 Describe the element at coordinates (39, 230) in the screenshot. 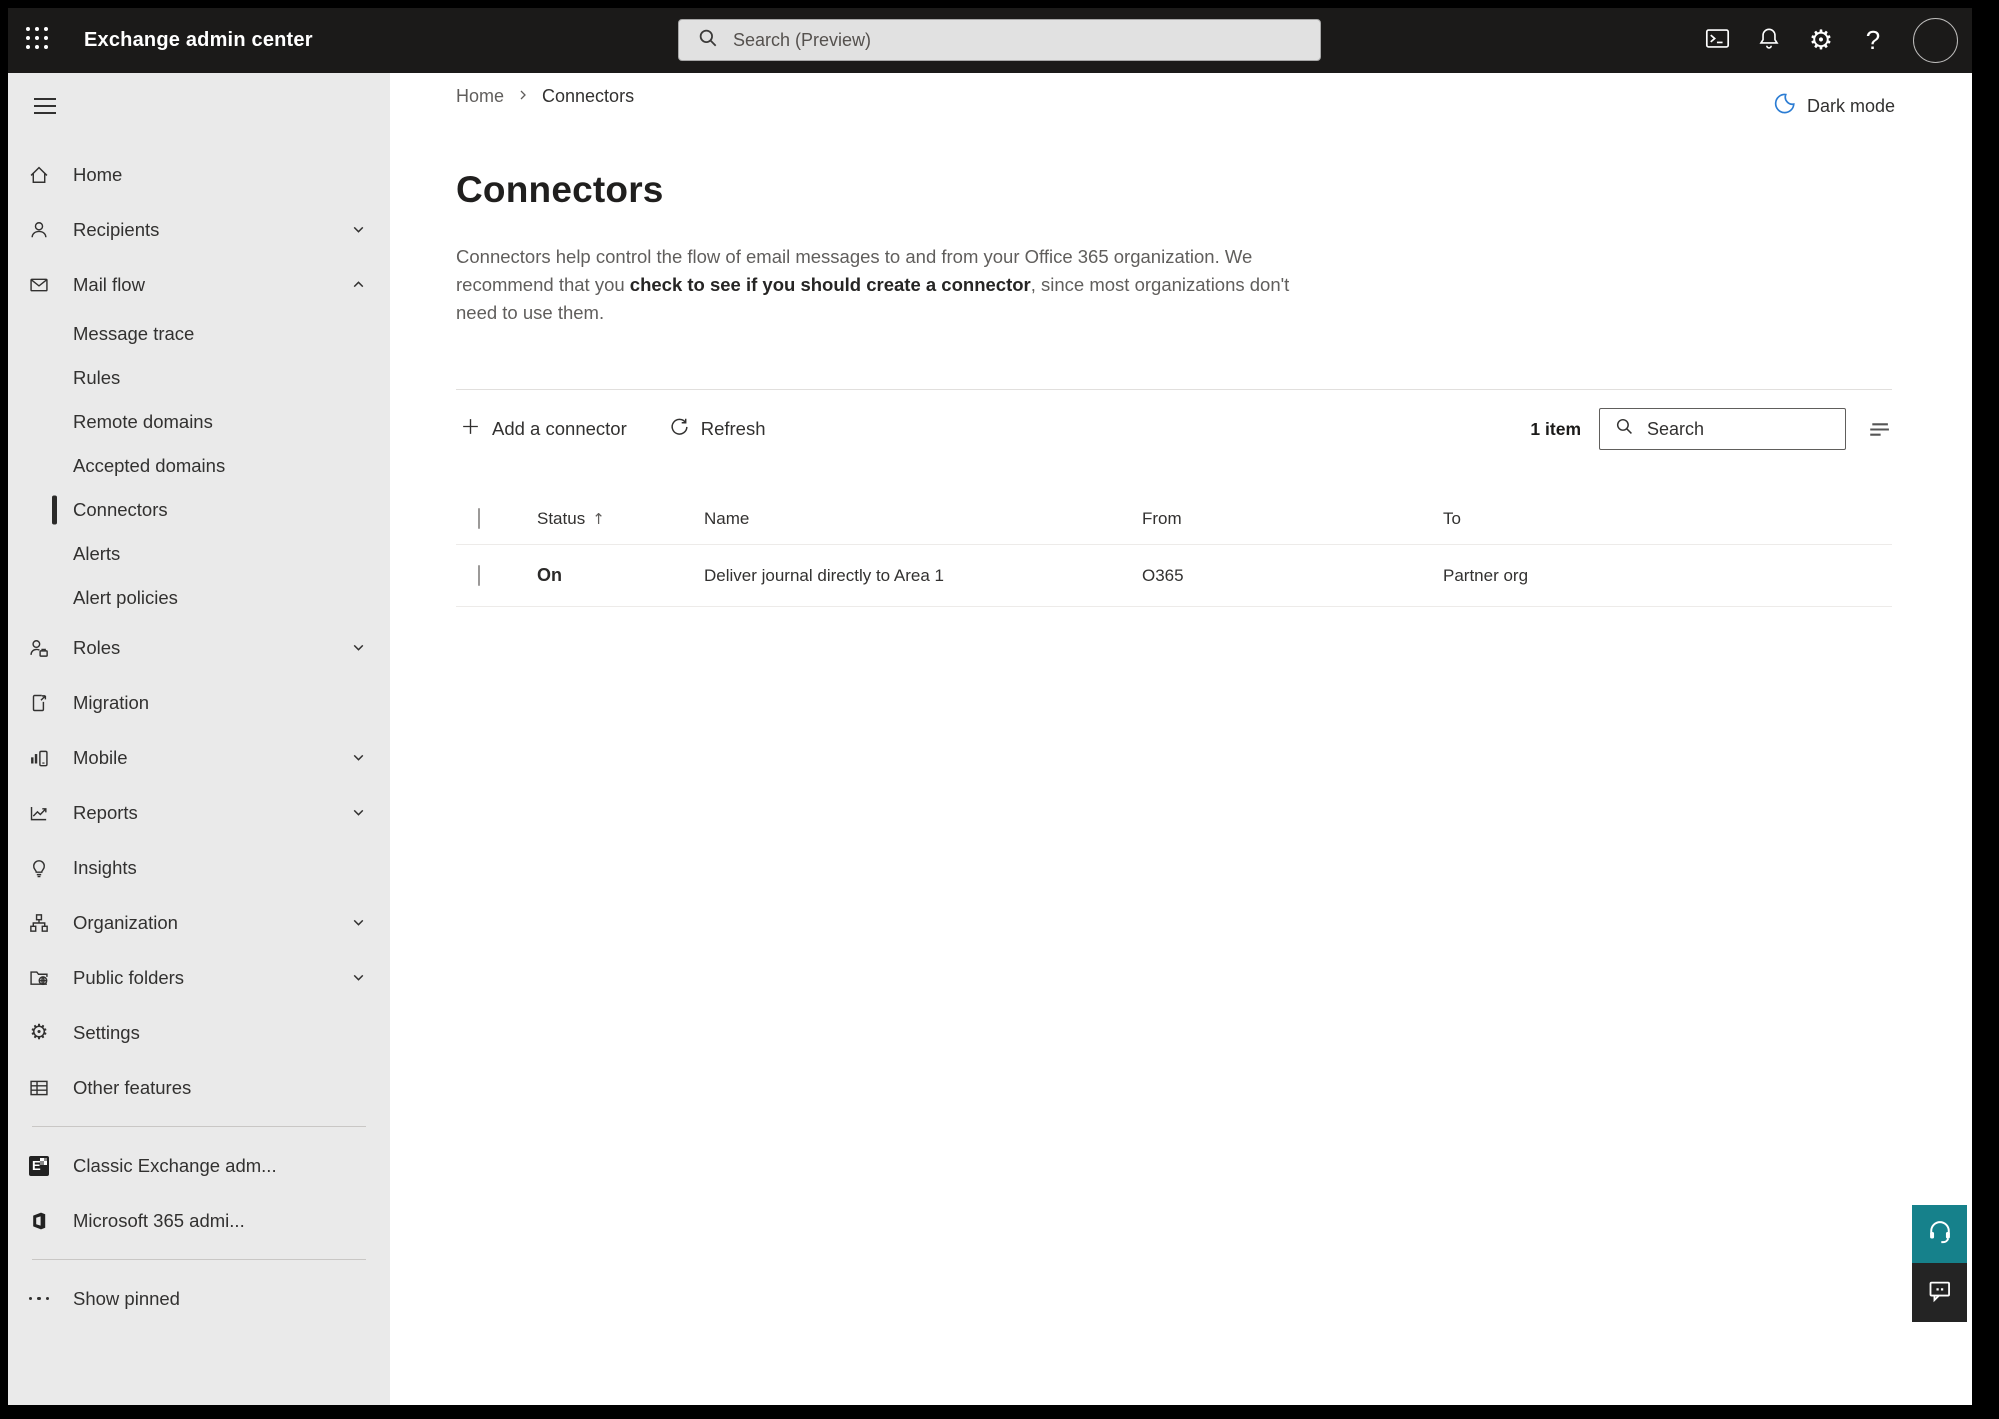

I see `person-icon` at that location.